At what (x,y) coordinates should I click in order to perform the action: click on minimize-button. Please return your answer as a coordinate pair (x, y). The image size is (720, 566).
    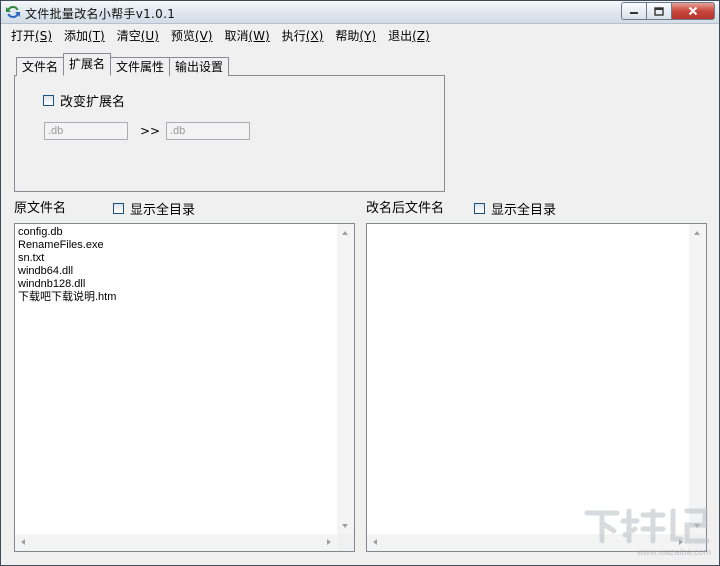
    Looking at the image, I should click on (633, 11).